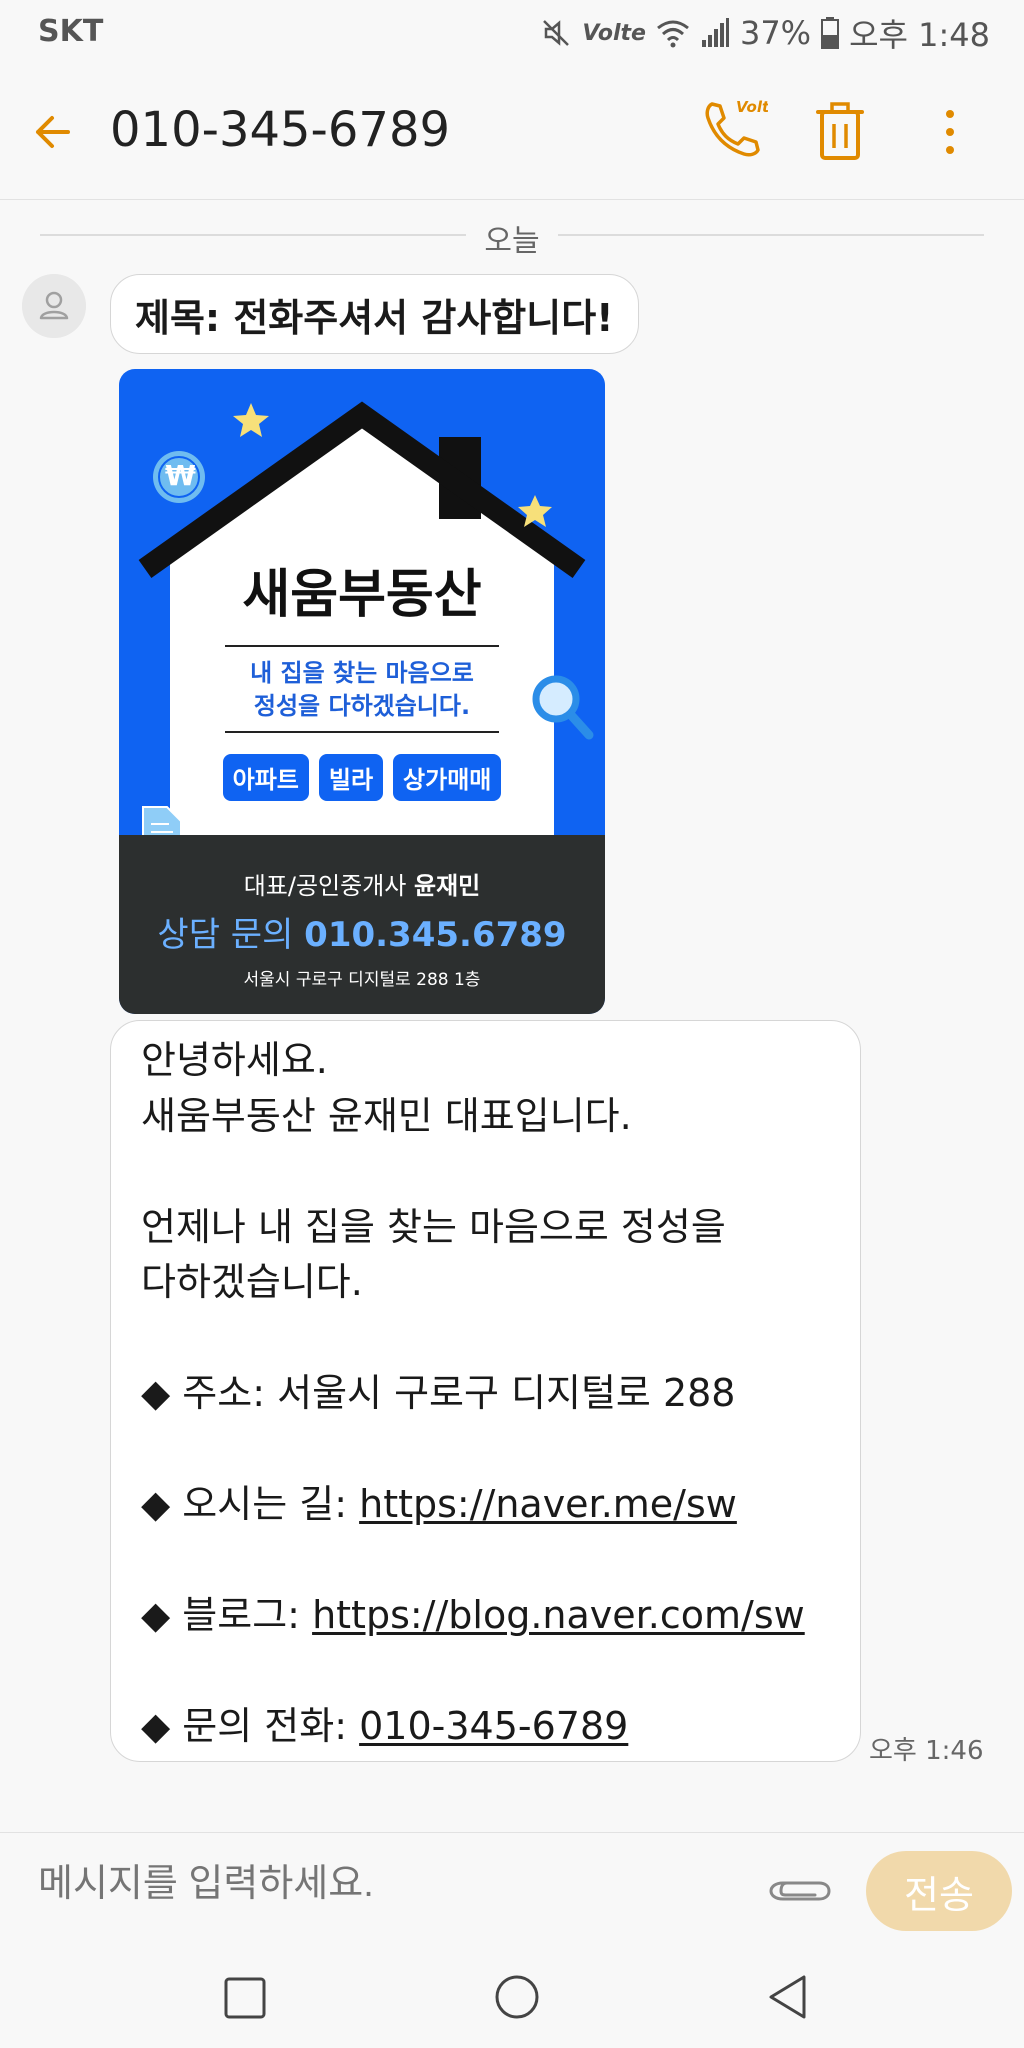 This screenshot has width=1024, height=2048. Describe the element at coordinates (715, 32) in the screenshot. I see `signal-icon` at that location.